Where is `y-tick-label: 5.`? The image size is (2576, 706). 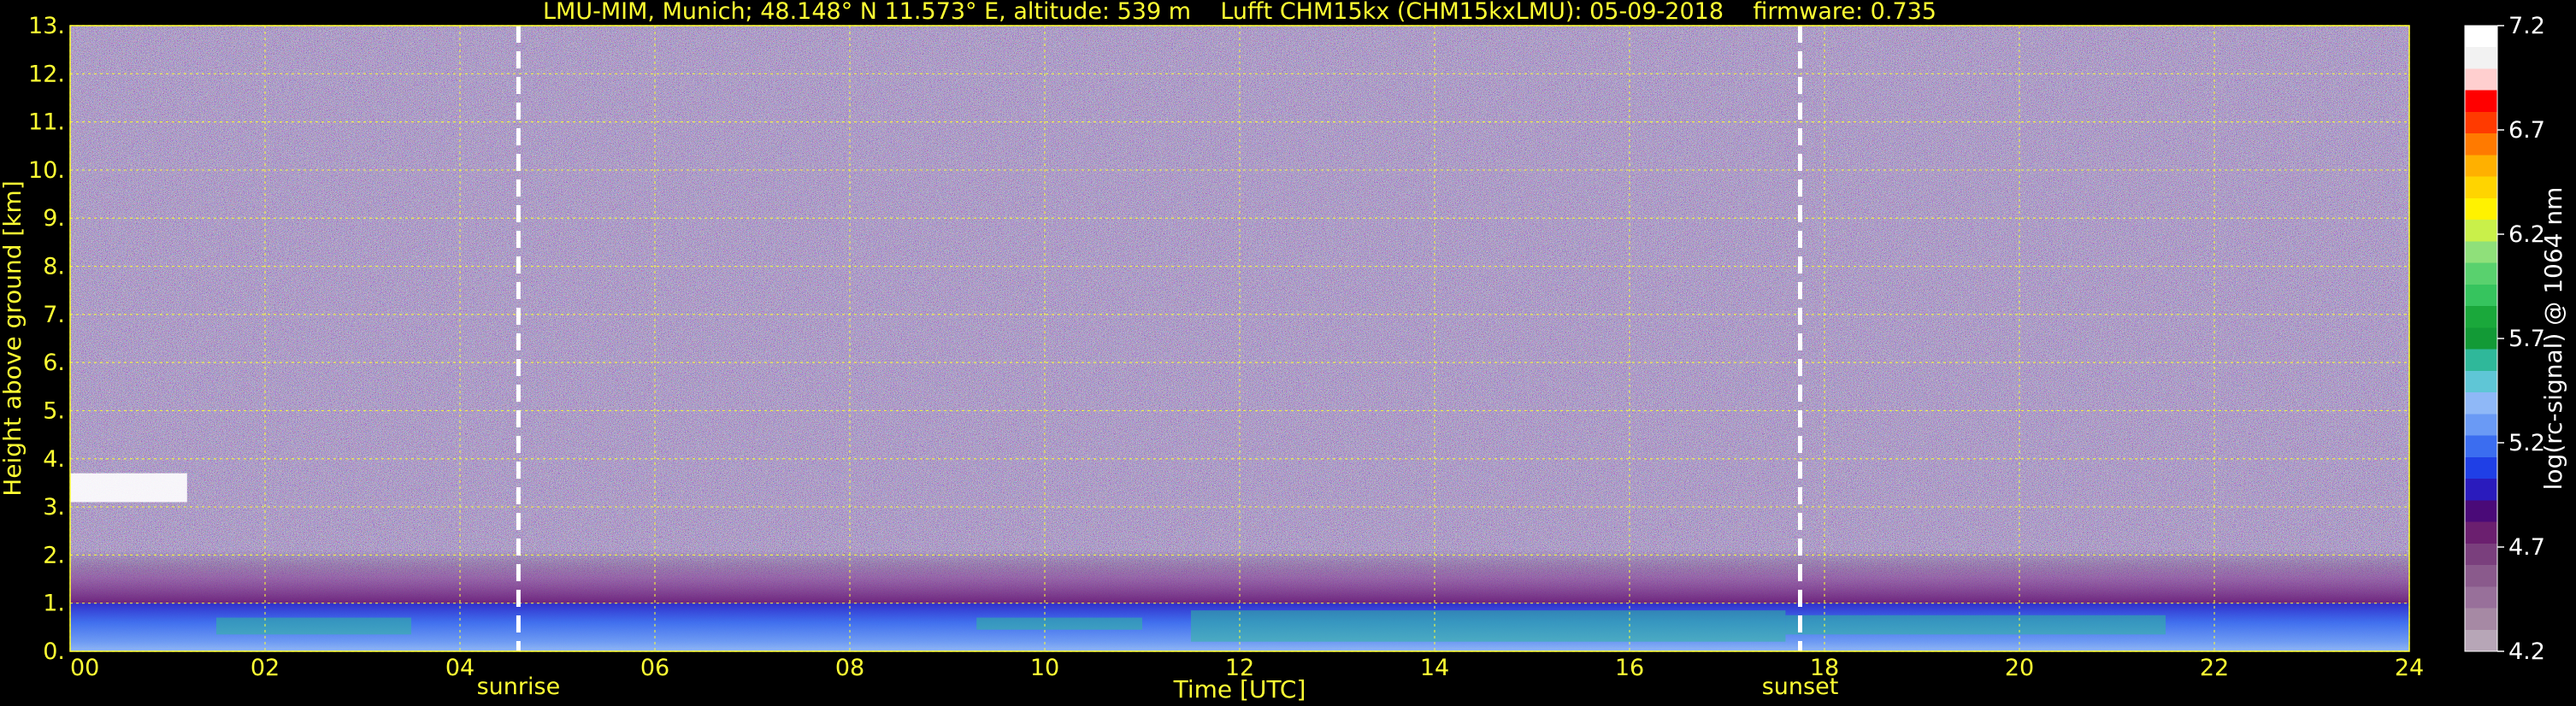
y-tick-label: 5. is located at coordinates (54, 410).